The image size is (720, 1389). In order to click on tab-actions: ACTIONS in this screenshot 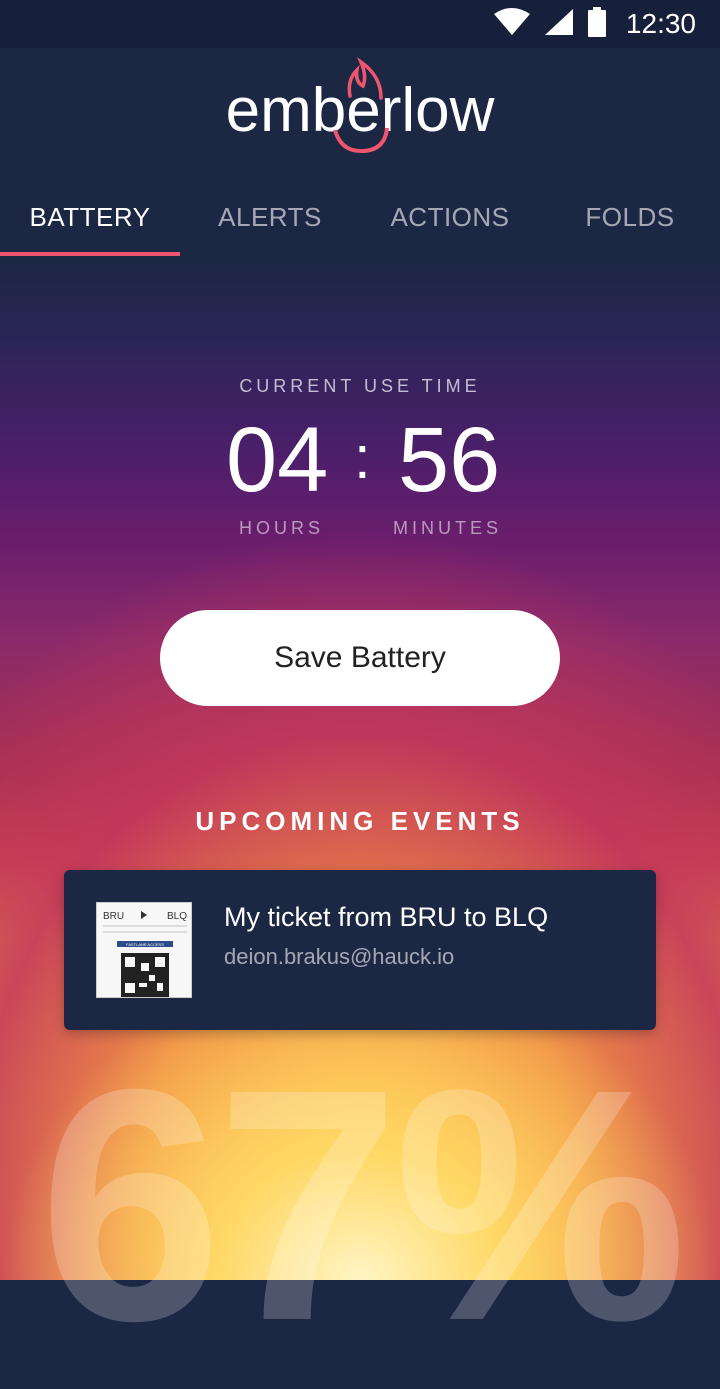, I will do `click(450, 217)`.